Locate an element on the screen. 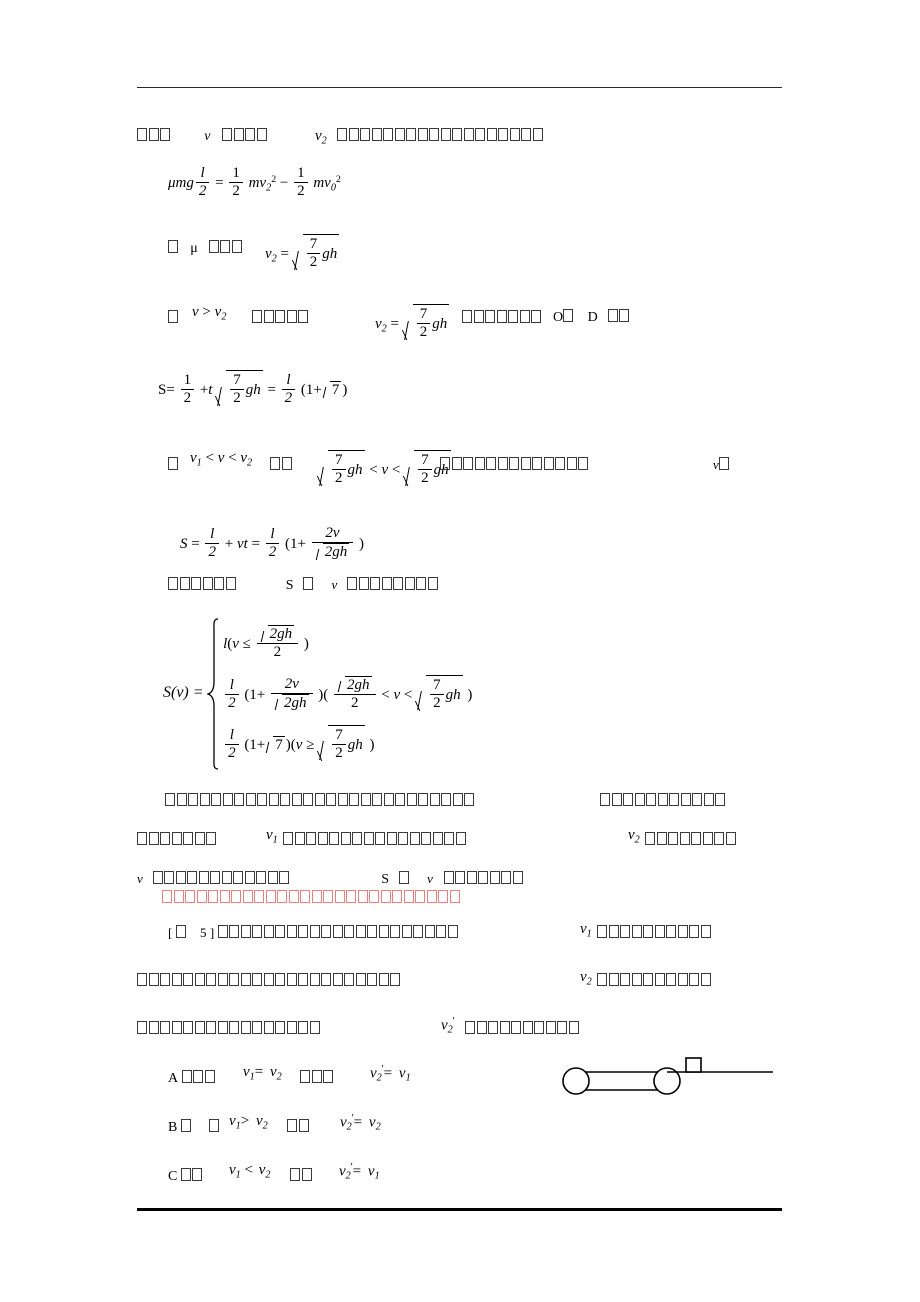  equation-energy: μmg l 2 = 12 mv22 − 12 mv02 is located at coordinates (254, 182).